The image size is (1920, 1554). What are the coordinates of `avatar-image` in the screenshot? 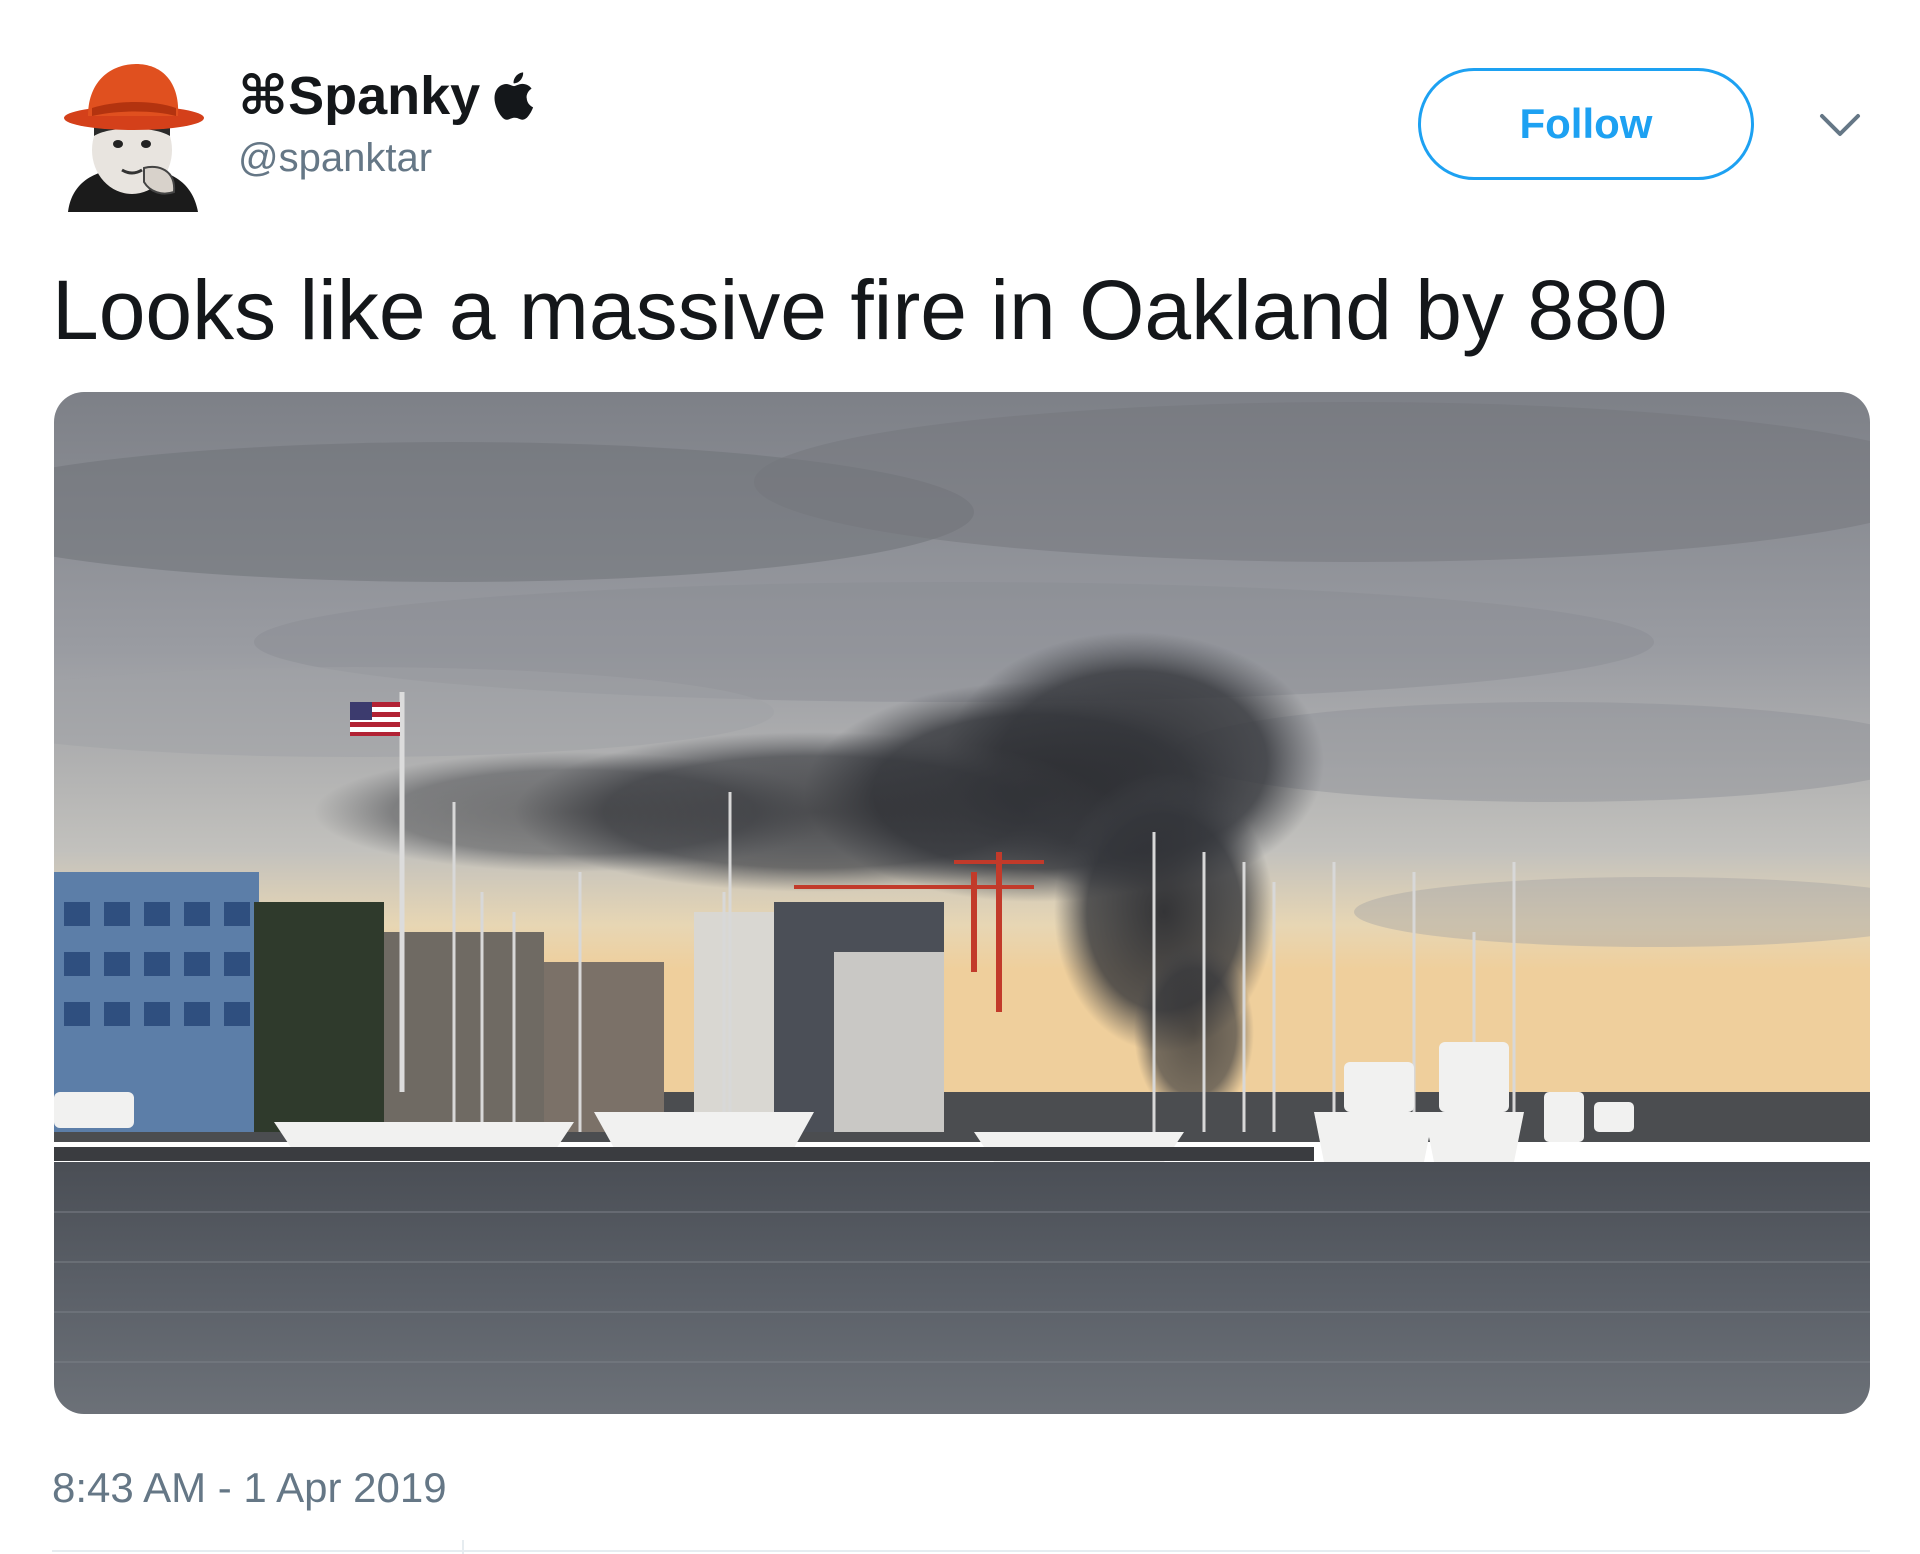 It's located at (134, 138).